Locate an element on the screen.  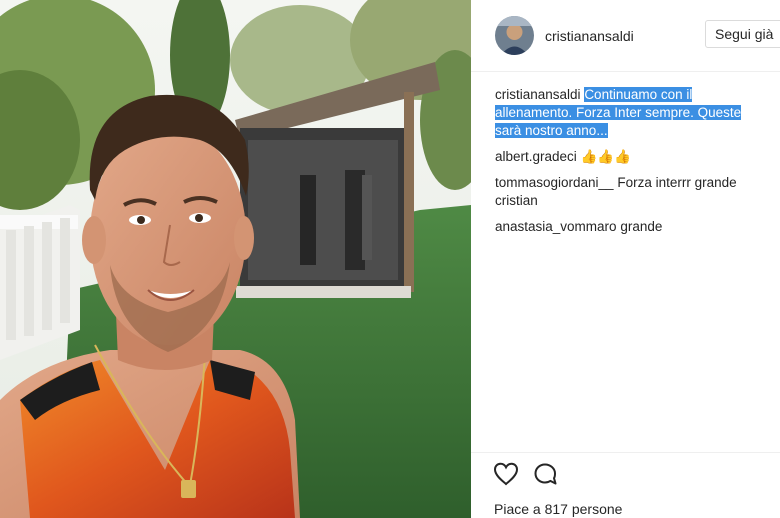
header-username: cristianansaldi is located at coordinates (589, 36).